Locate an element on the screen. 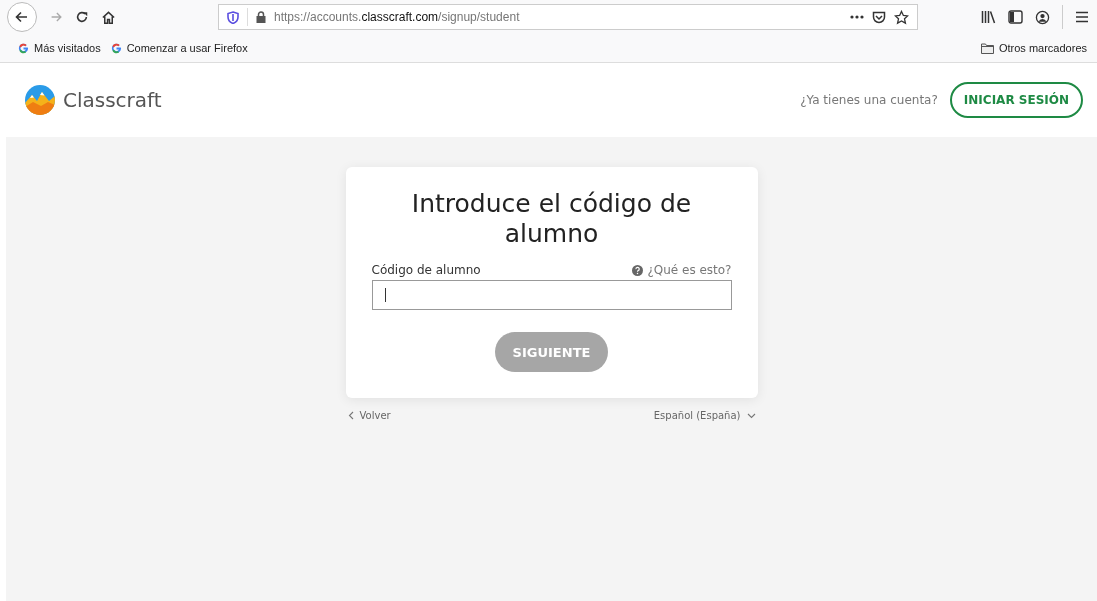  arrow-left-icon is located at coordinates (22, 17).